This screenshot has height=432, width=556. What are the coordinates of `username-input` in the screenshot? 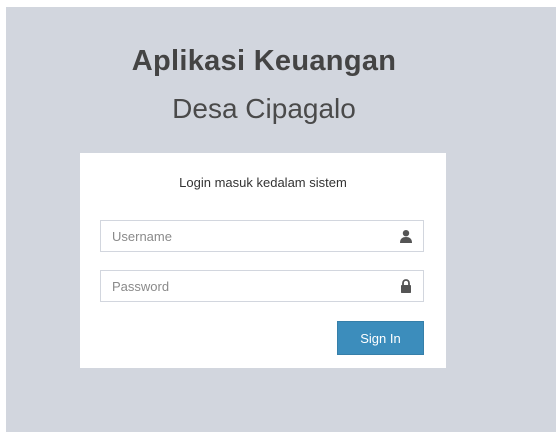 It's located at (246, 236).